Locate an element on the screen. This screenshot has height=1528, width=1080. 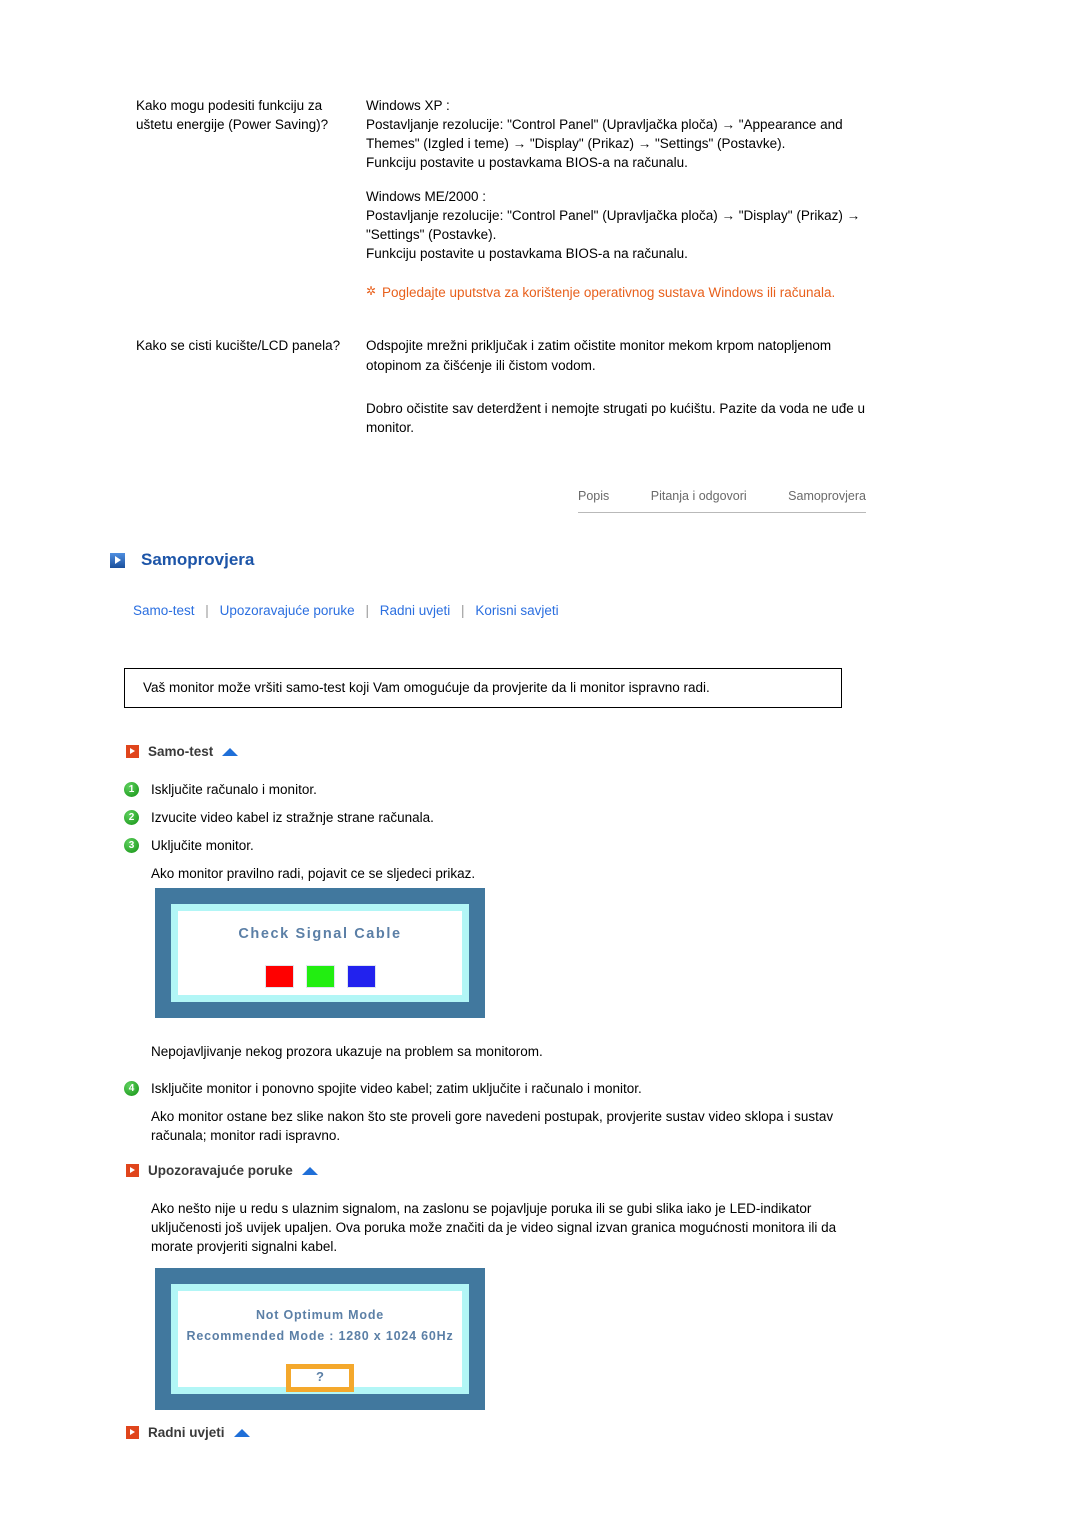
page-title: Samoprovjera is located at coordinates (182, 560).